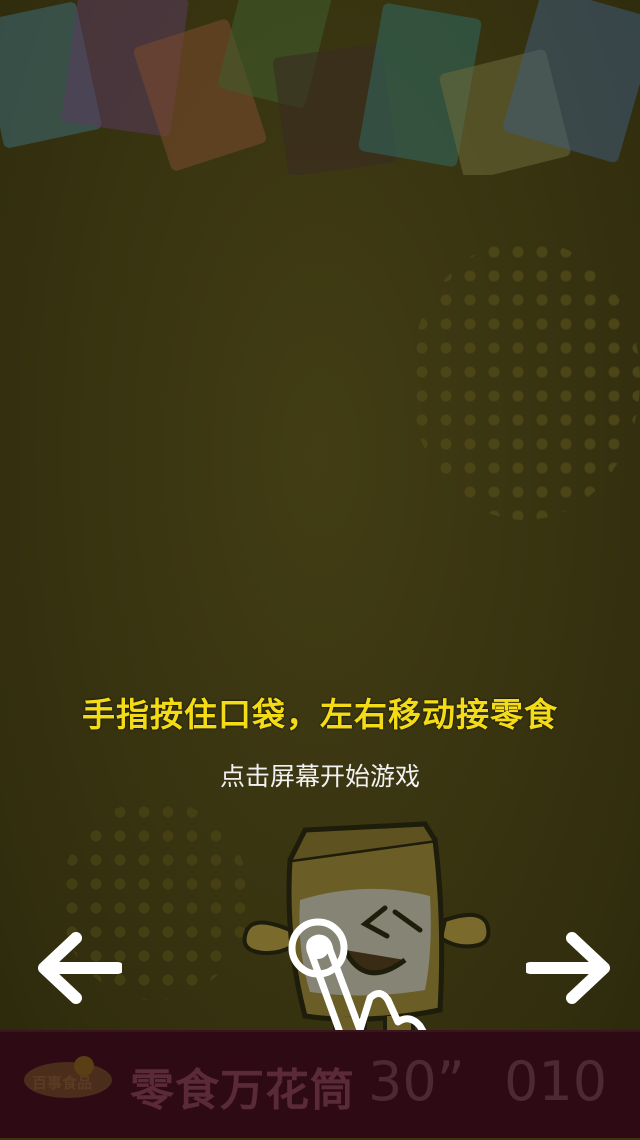 The width and height of the screenshot is (640, 1140). I want to click on game-title: 零食万花筒, so click(242, 1090).